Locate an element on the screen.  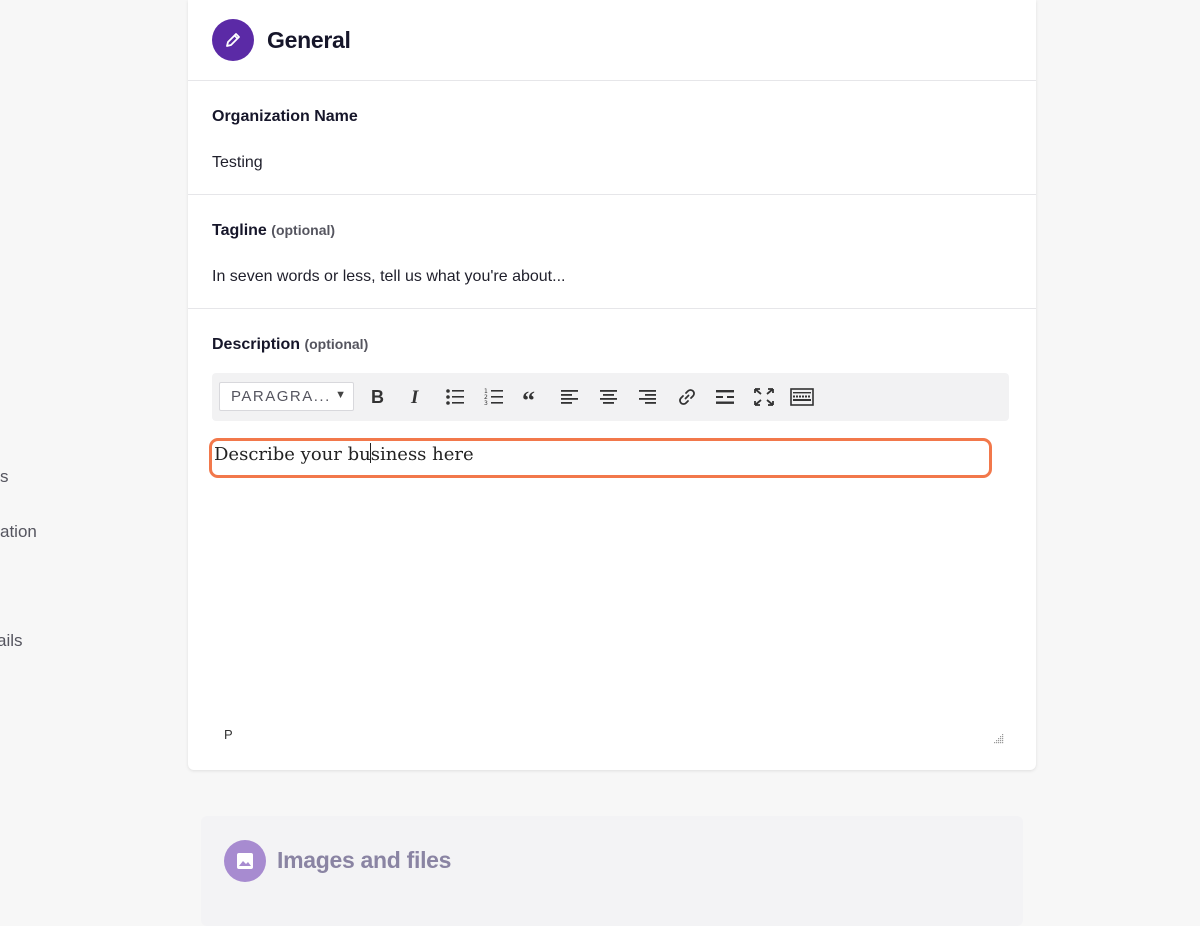
svg-text: I is located at coordinates (414, 397).